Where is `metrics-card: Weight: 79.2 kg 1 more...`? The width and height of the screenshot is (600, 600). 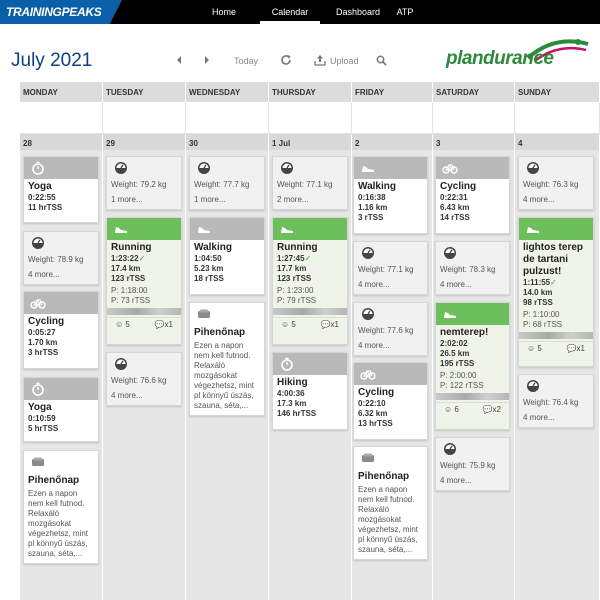 metrics-card: Weight: 79.2 kg 1 more... is located at coordinates (144, 183).